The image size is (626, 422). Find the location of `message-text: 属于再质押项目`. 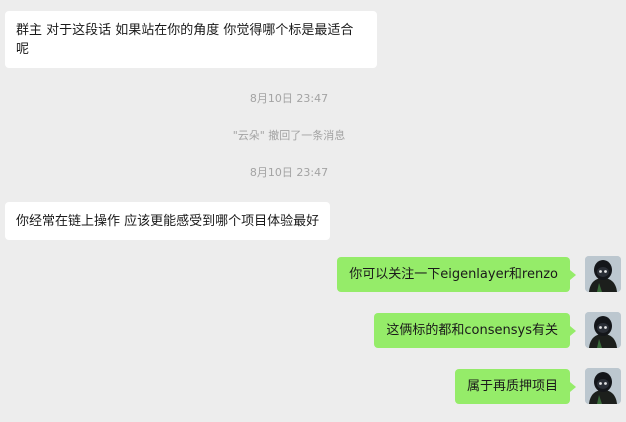

message-text: 属于再质押项目 is located at coordinates (512, 386).